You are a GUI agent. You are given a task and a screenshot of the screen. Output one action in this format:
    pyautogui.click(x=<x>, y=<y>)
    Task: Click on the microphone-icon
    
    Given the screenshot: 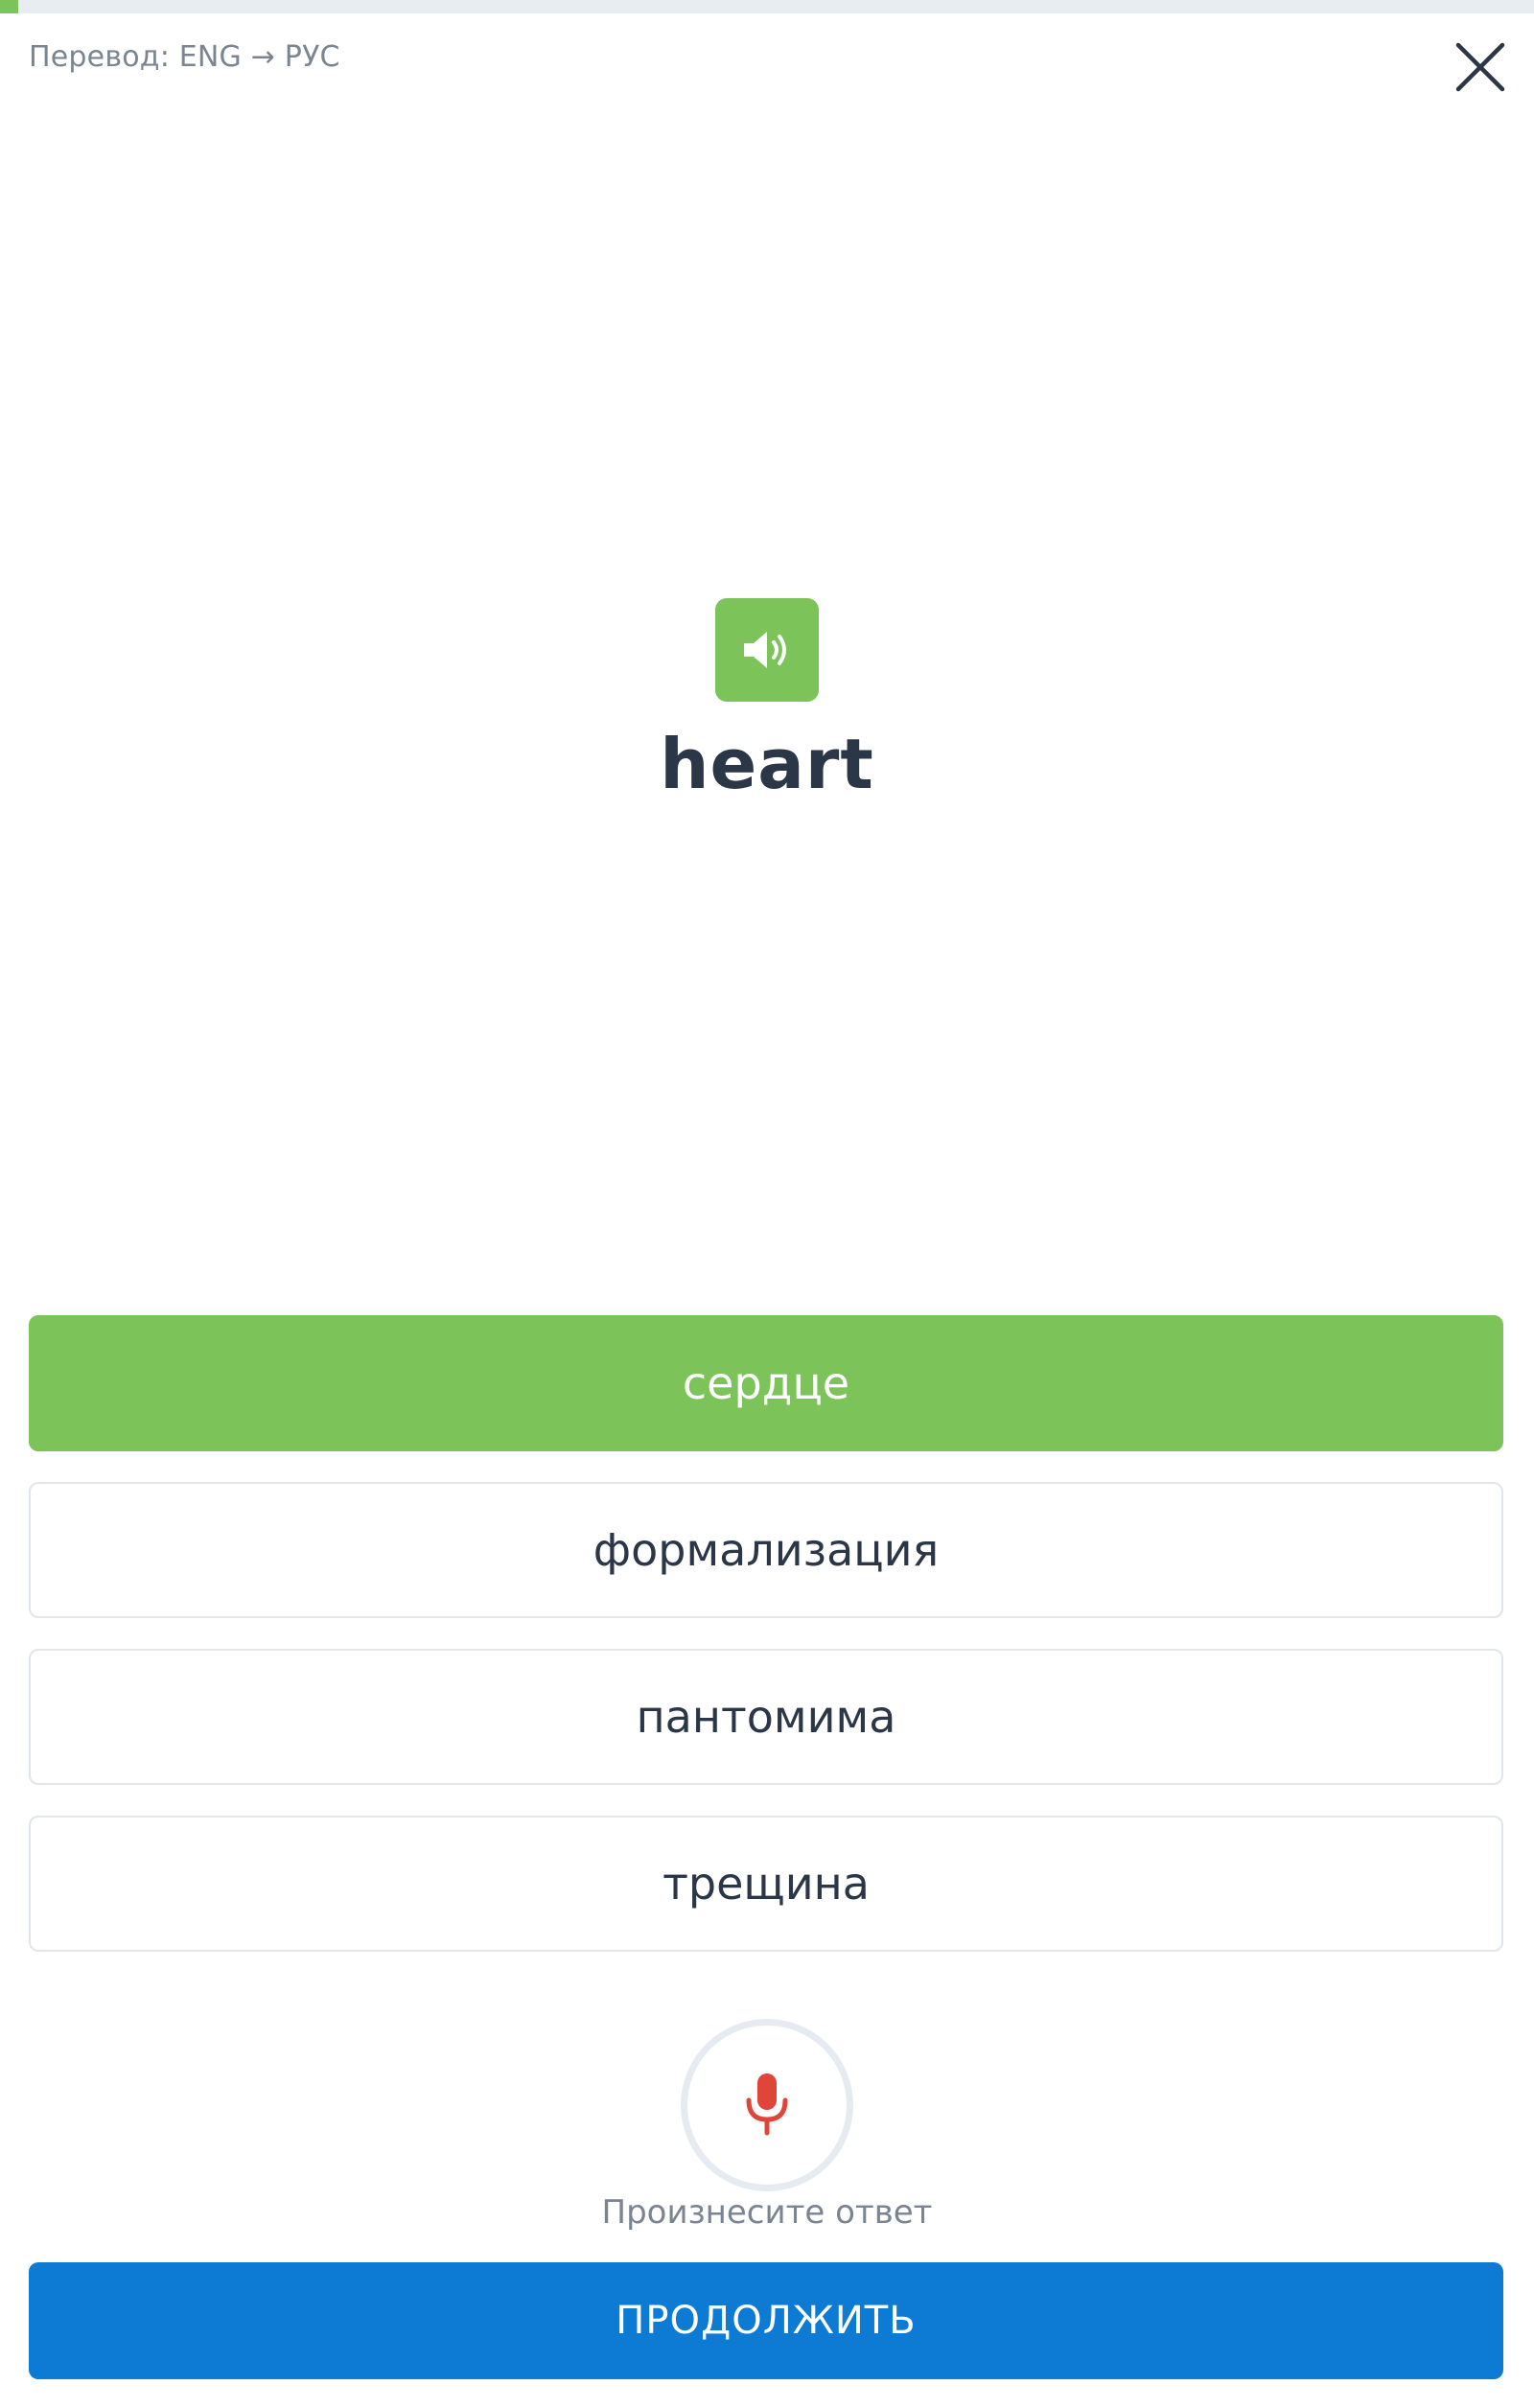 What is the action you would take?
    pyautogui.click(x=767, y=2104)
    